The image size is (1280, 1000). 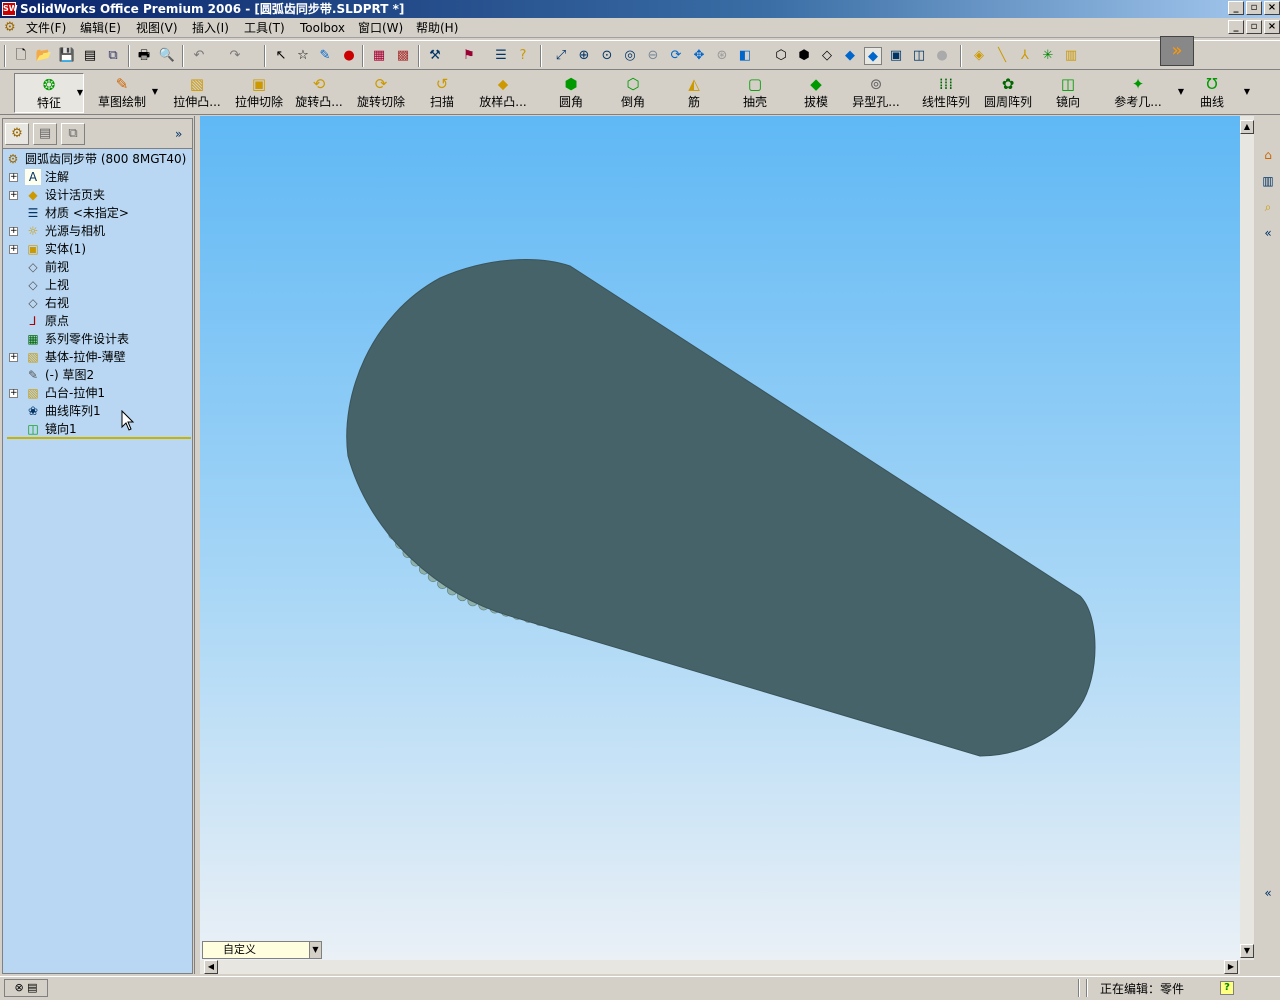 I want to click on shadows-icon: ▣, so click(x=896, y=56).